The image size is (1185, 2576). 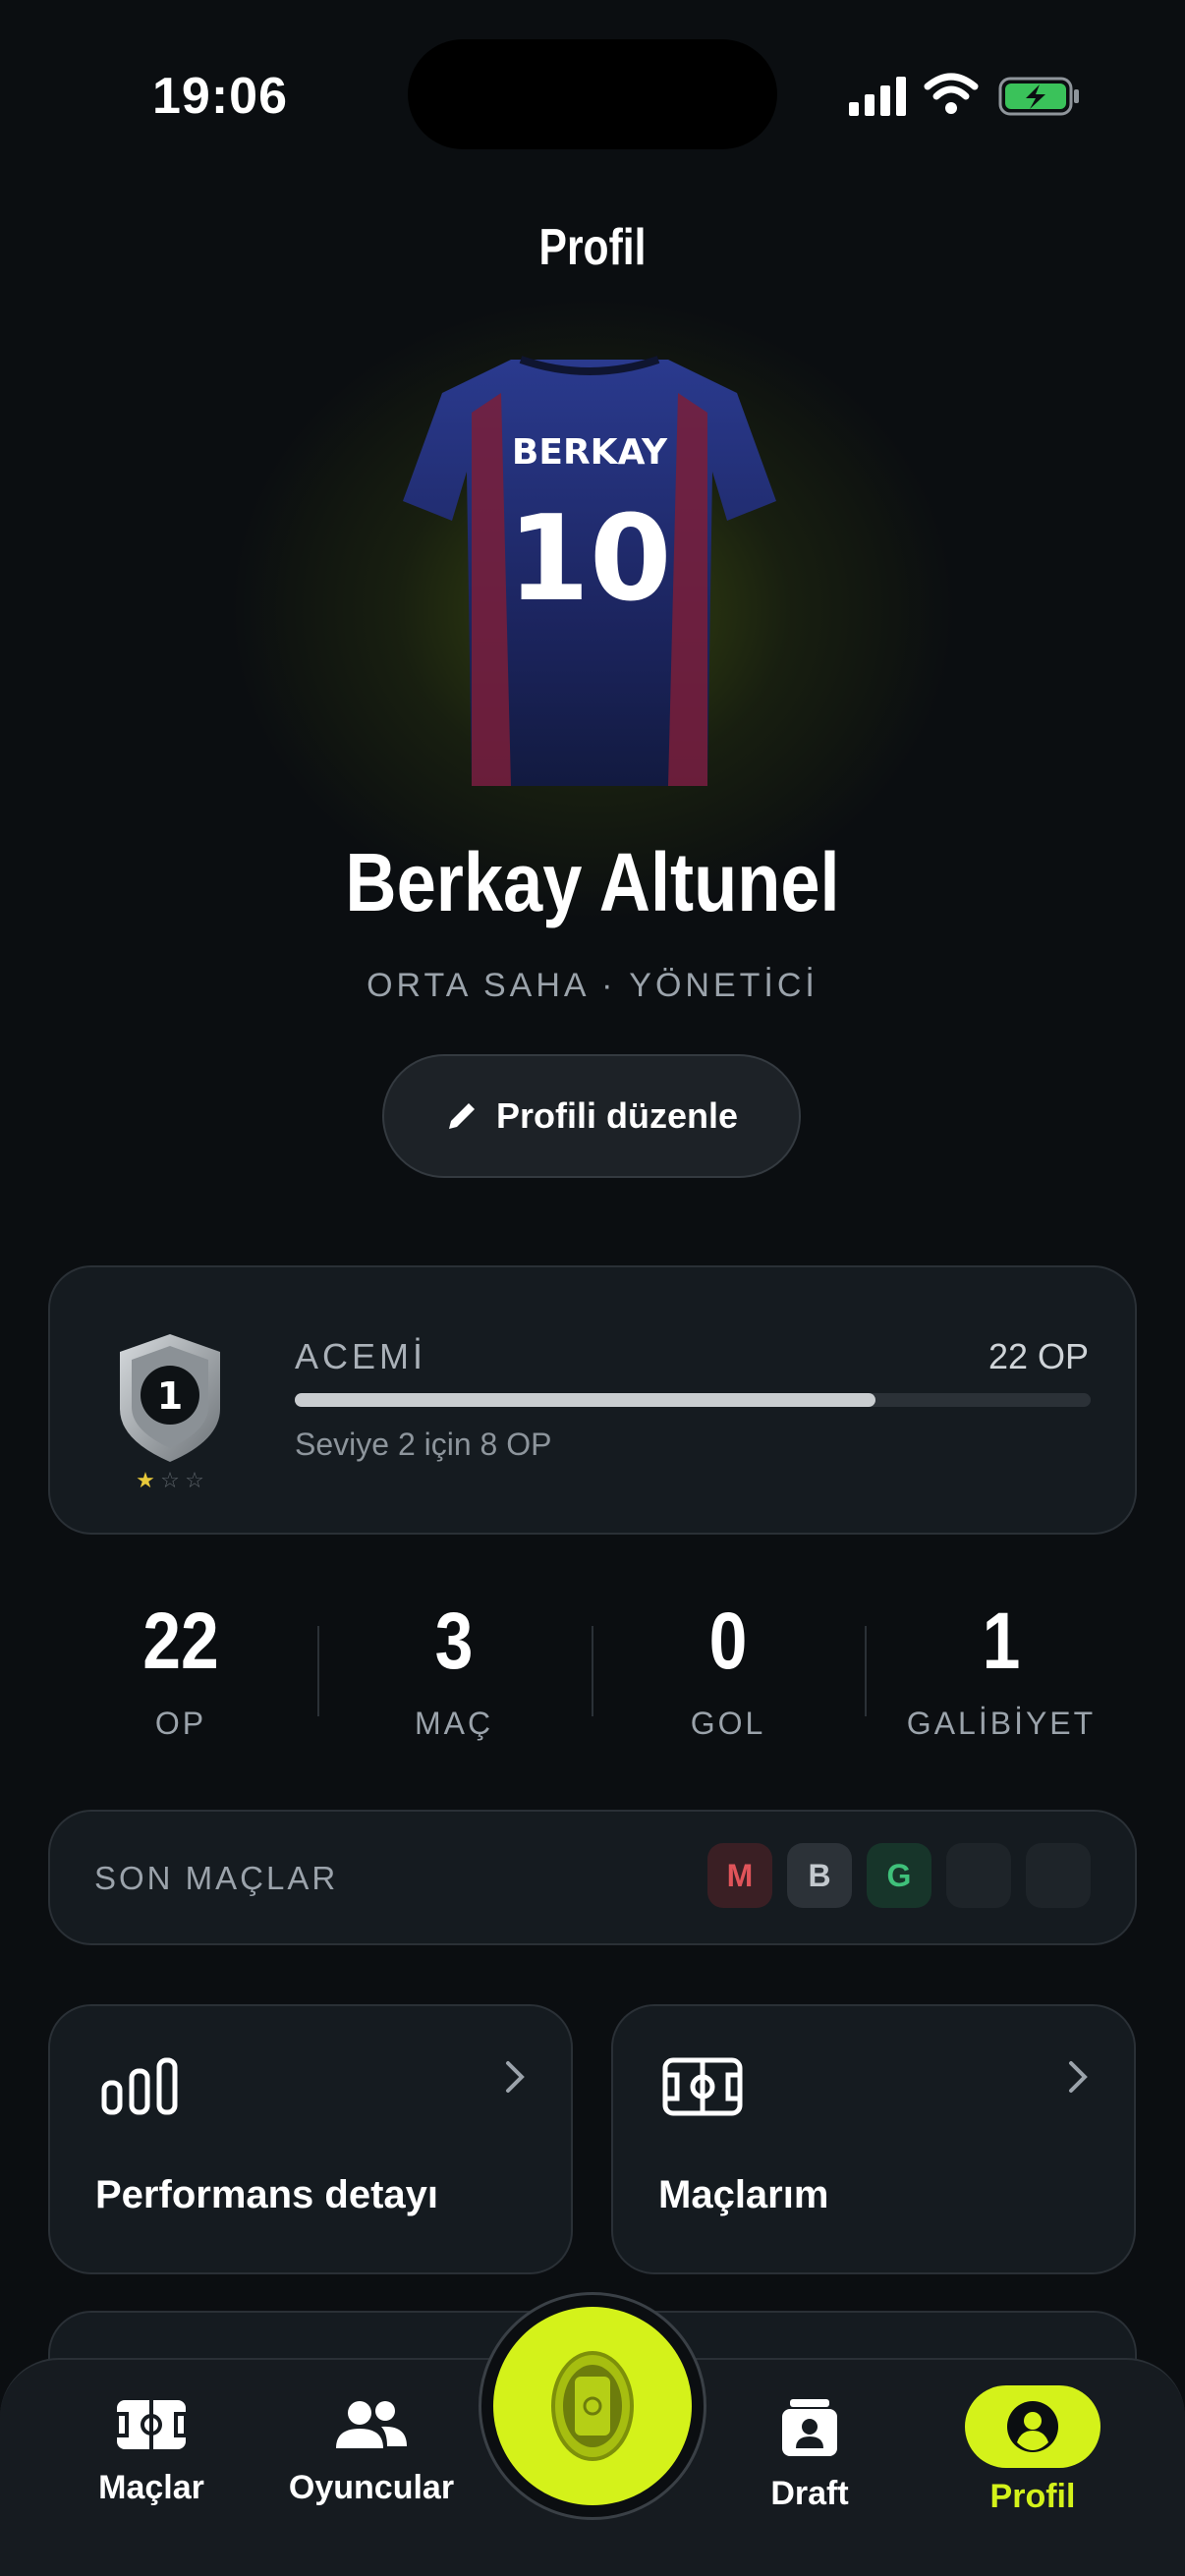 What do you see at coordinates (744, 2194) in the screenshot?
I see `my-matches-label: Maçlarım` at bounding box center [744, 2194].